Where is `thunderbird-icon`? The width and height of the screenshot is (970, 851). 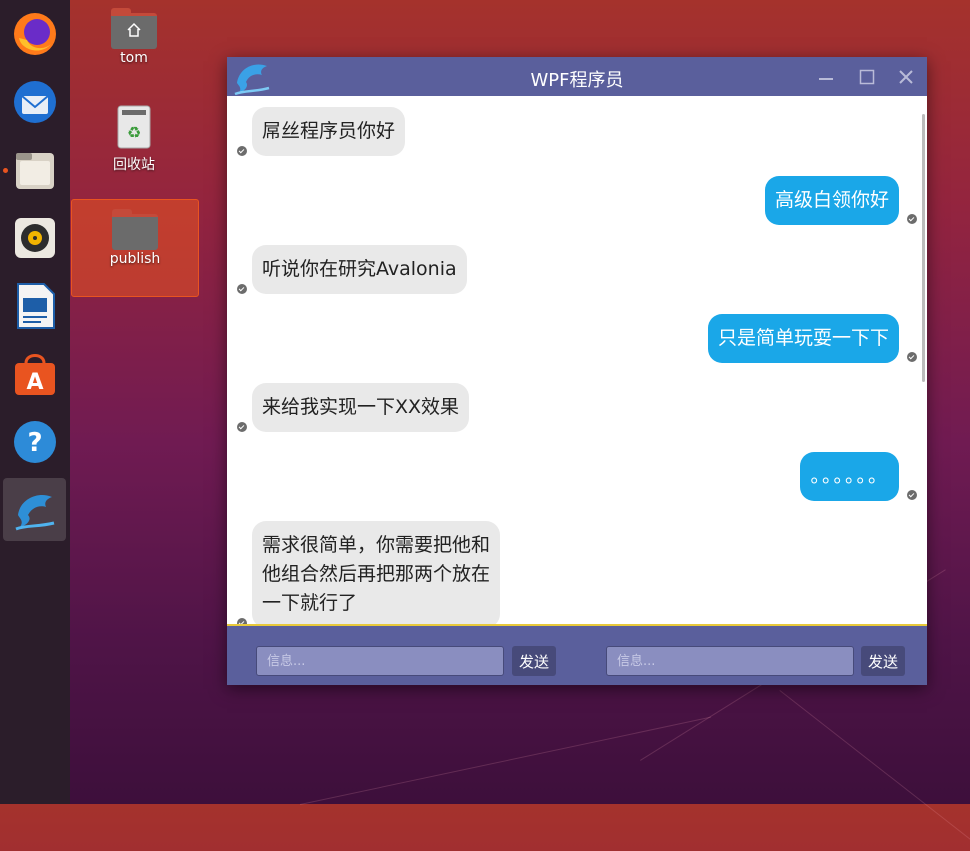 thunderbird-icon is located at coordinates (35, 102).